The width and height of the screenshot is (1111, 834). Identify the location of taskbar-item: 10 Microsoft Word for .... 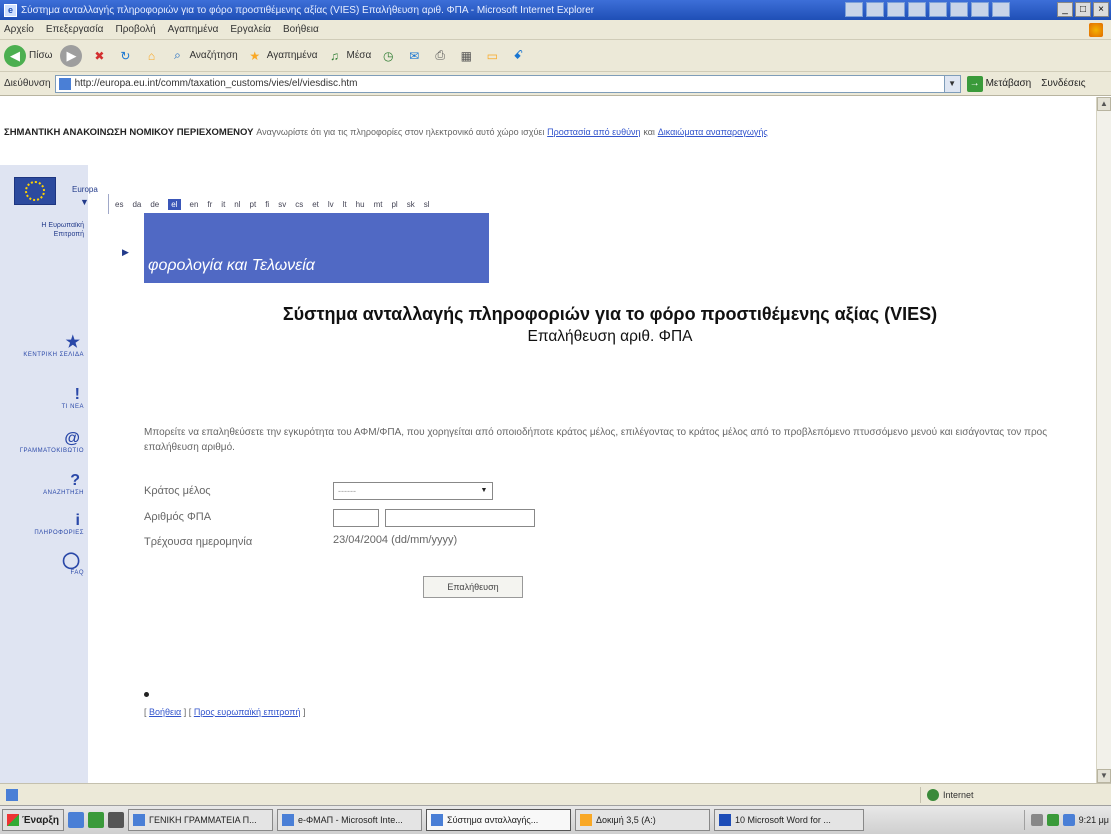
(789, 820).